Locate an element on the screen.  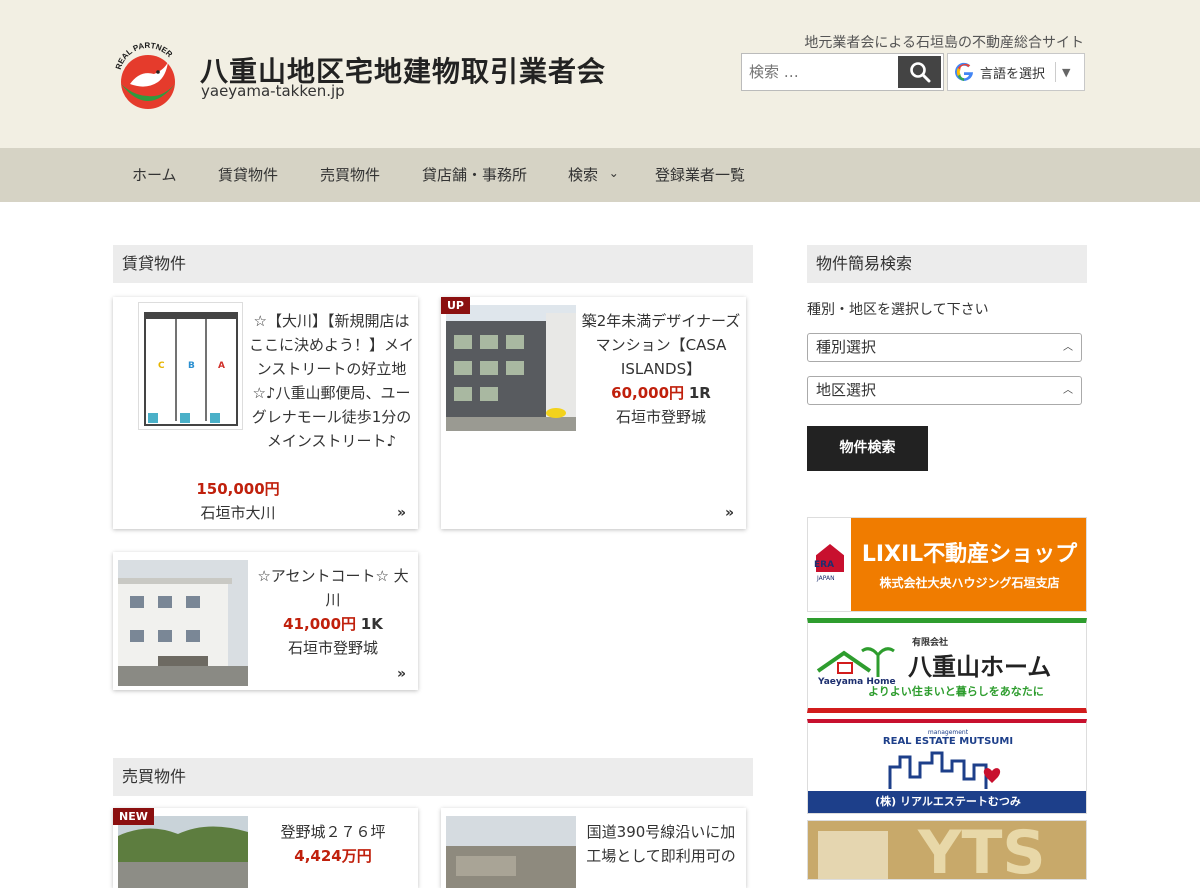
nav-item-agents: 登録業者一覧 is located at coordinates (700, 175).